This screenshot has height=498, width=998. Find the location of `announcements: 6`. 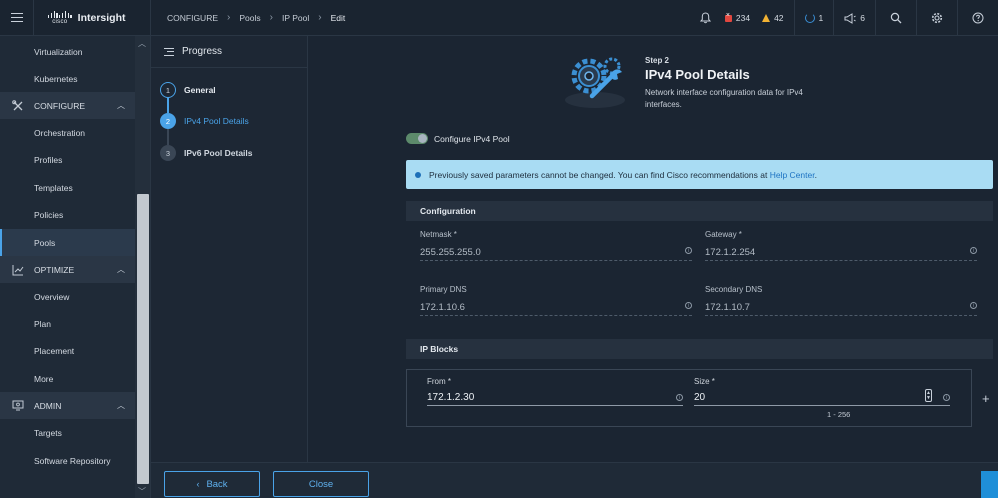

announcements: 6 is located at coordinates (854, 18).